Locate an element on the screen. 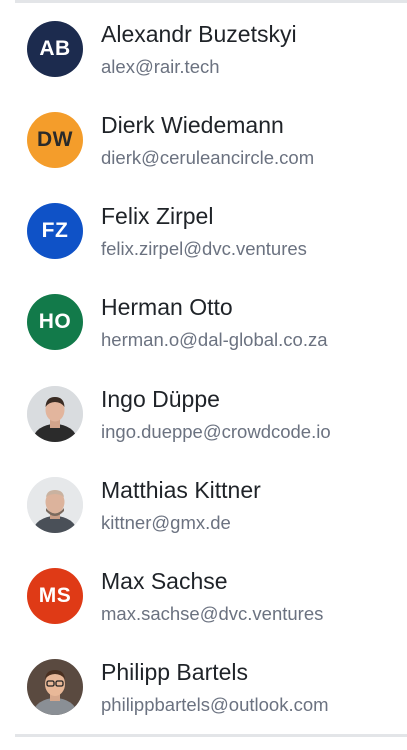 The height and width of the screenshot is (750, 407). contact-email: max.sachse@dvc.ventures is located at coordinates (212, 613).